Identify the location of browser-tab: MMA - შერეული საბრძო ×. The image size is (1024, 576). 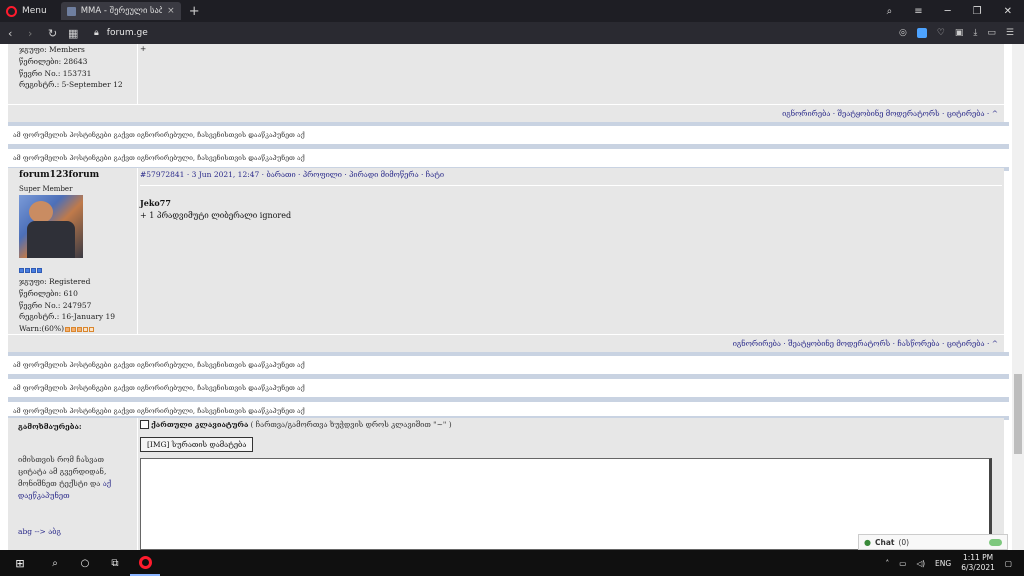
(120, 11).